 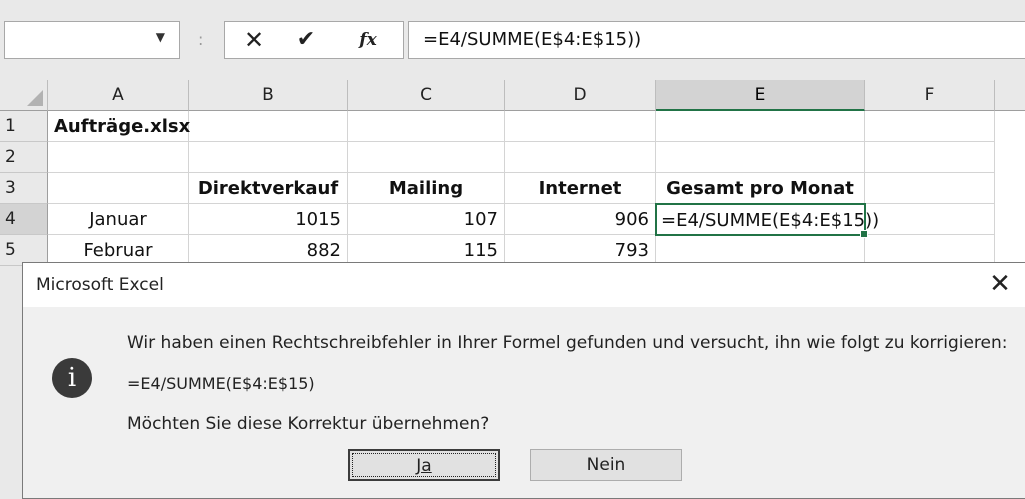 I want to click on cell-c2, so click(x=426, y=157).